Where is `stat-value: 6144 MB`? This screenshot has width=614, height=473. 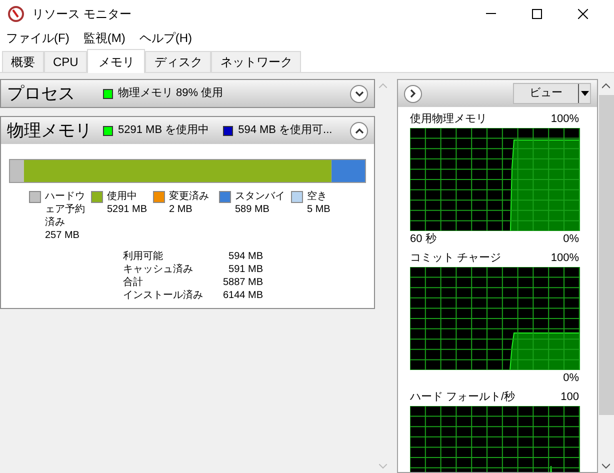 stat-value: 6144 MB is located at coordinates (242, 295).